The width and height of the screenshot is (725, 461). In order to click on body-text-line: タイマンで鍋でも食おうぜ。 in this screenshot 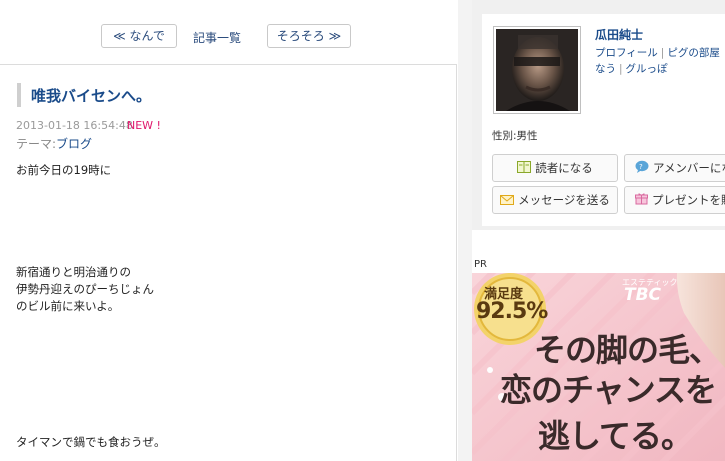, I will do `click(91, 442)`.